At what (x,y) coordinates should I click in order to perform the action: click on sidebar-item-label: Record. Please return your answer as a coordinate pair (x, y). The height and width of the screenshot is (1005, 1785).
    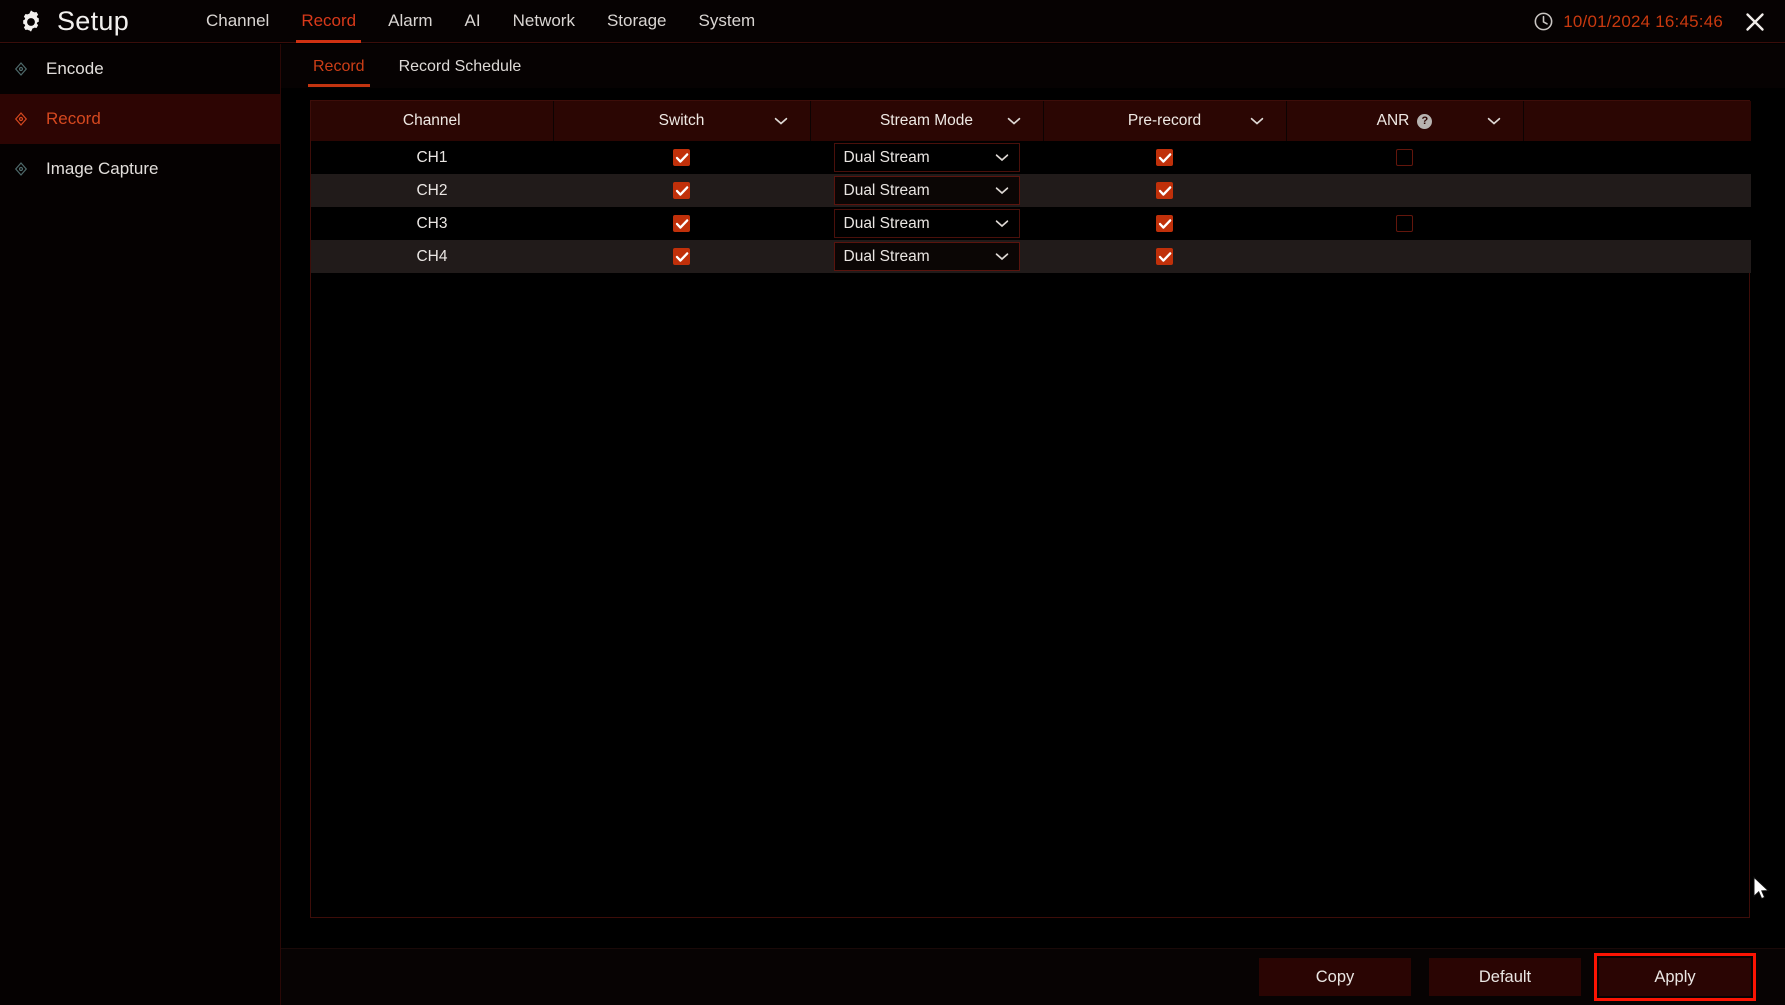
    Looking at the image, I should click on (73, 118).